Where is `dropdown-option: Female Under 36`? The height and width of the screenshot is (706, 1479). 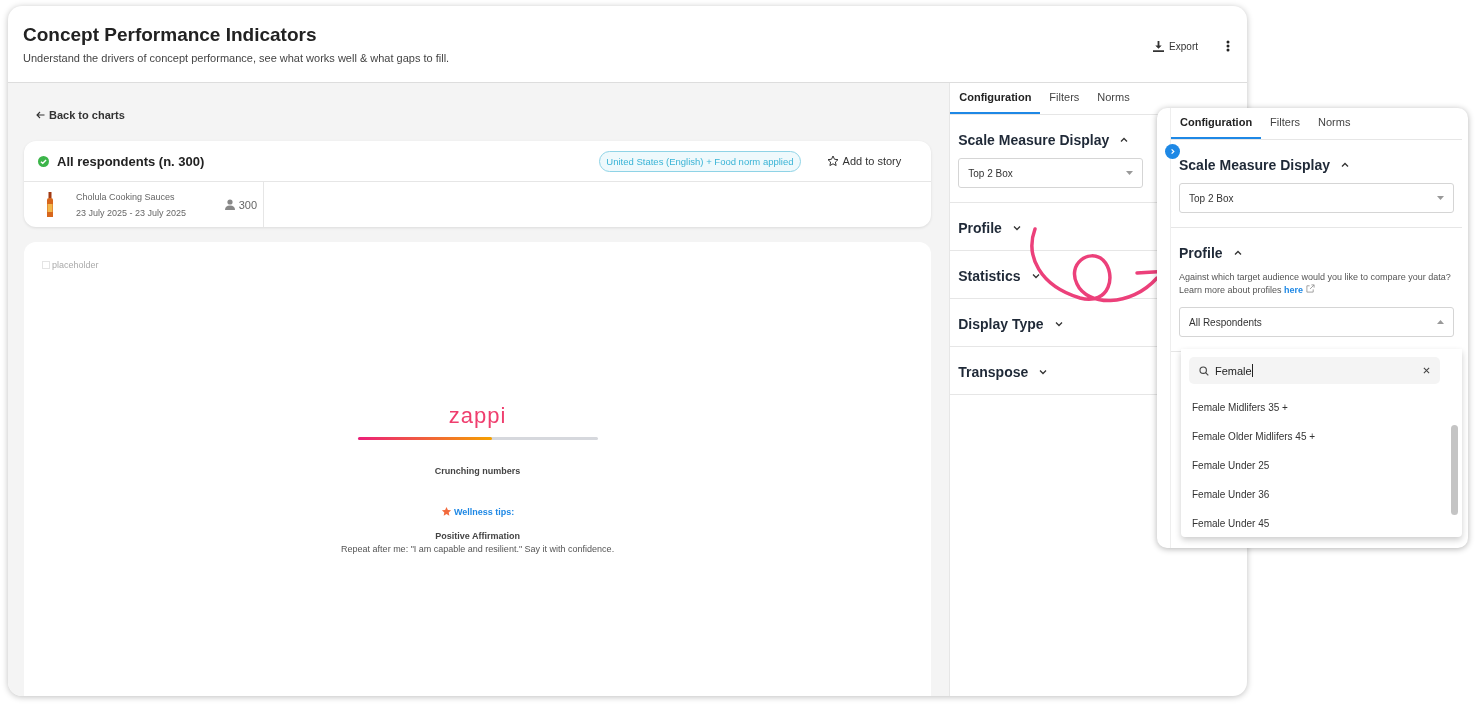 dropdown-option: Female Under 36 is located at coordinates (1314, 494).